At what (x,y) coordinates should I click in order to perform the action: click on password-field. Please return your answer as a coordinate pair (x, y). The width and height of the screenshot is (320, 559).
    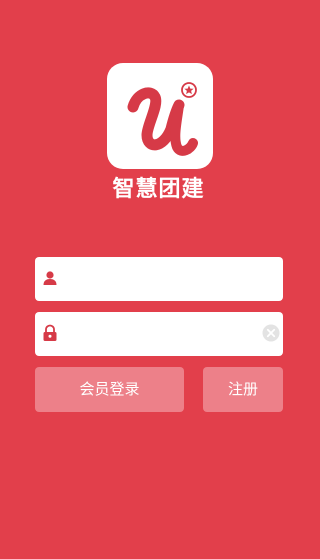
    Looking at the image, I should click on (159, 334).